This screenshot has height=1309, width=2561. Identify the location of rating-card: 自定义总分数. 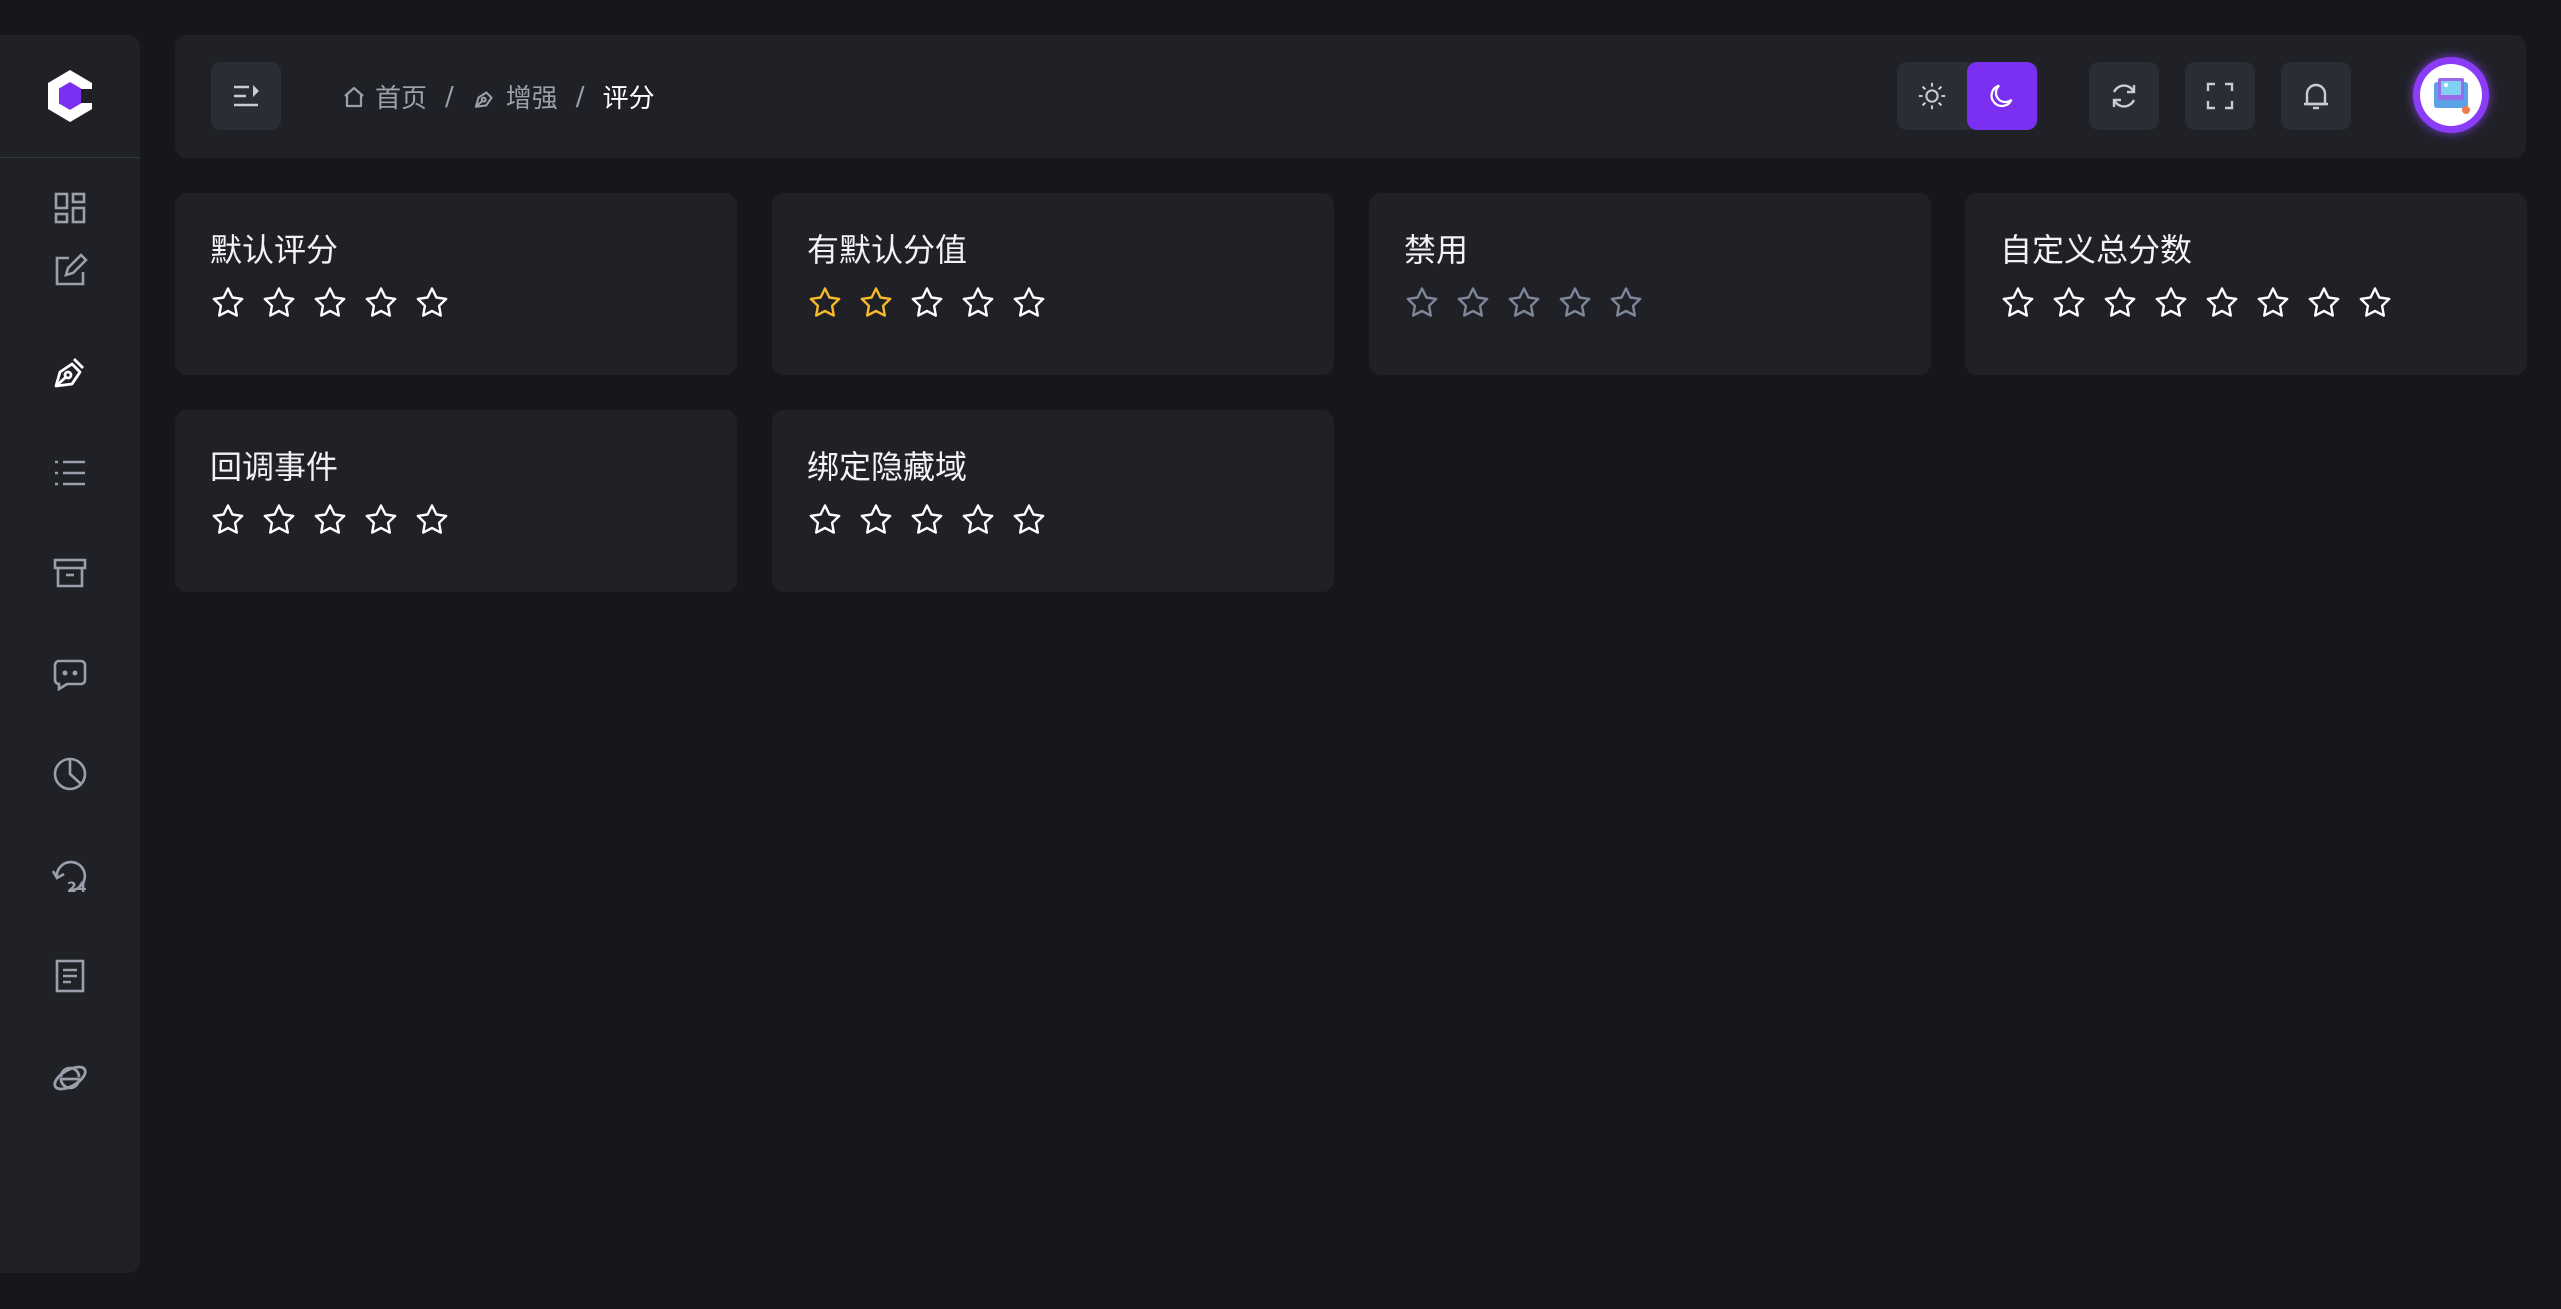
(2246, 284).